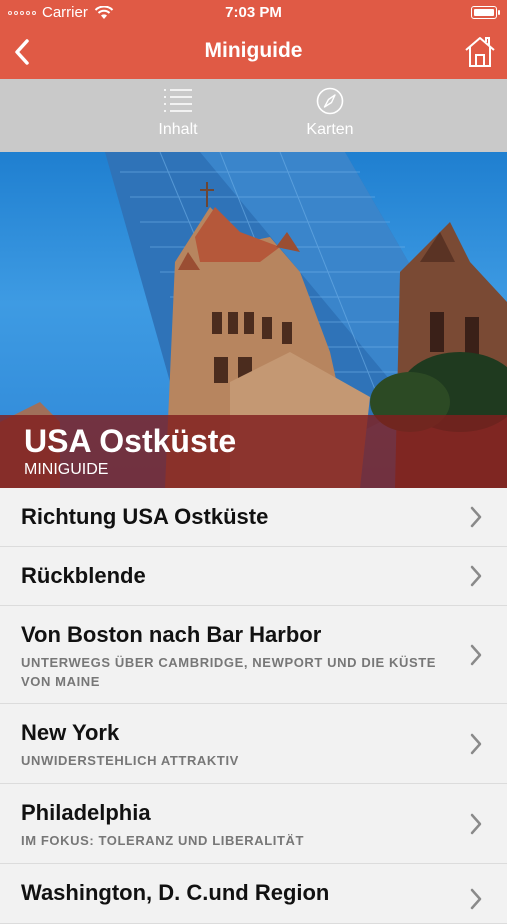  I want to click on tab-inhalt: Inhalt, so click(178, 113).